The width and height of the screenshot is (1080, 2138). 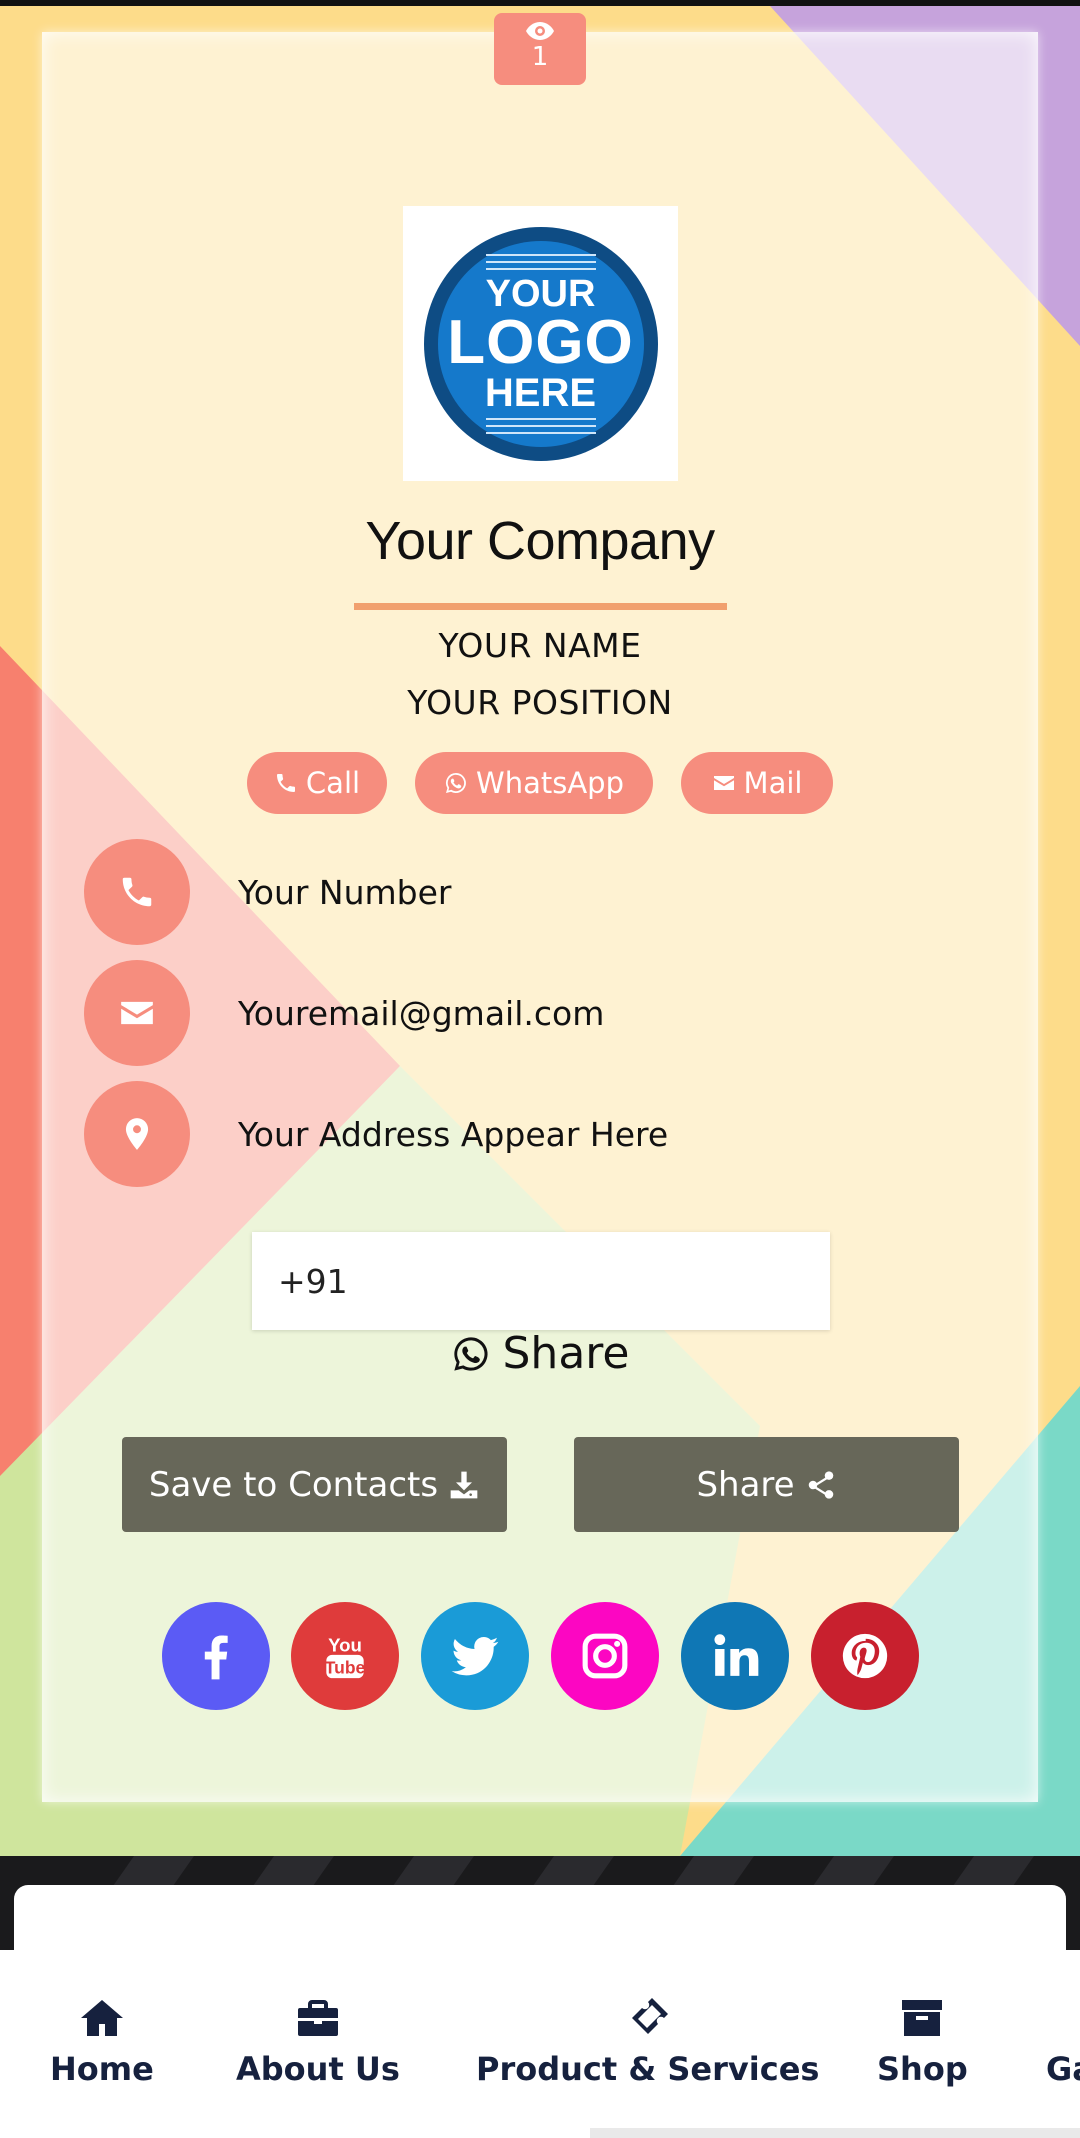 I want to click on share-icon, so click(x=820, y=1484).